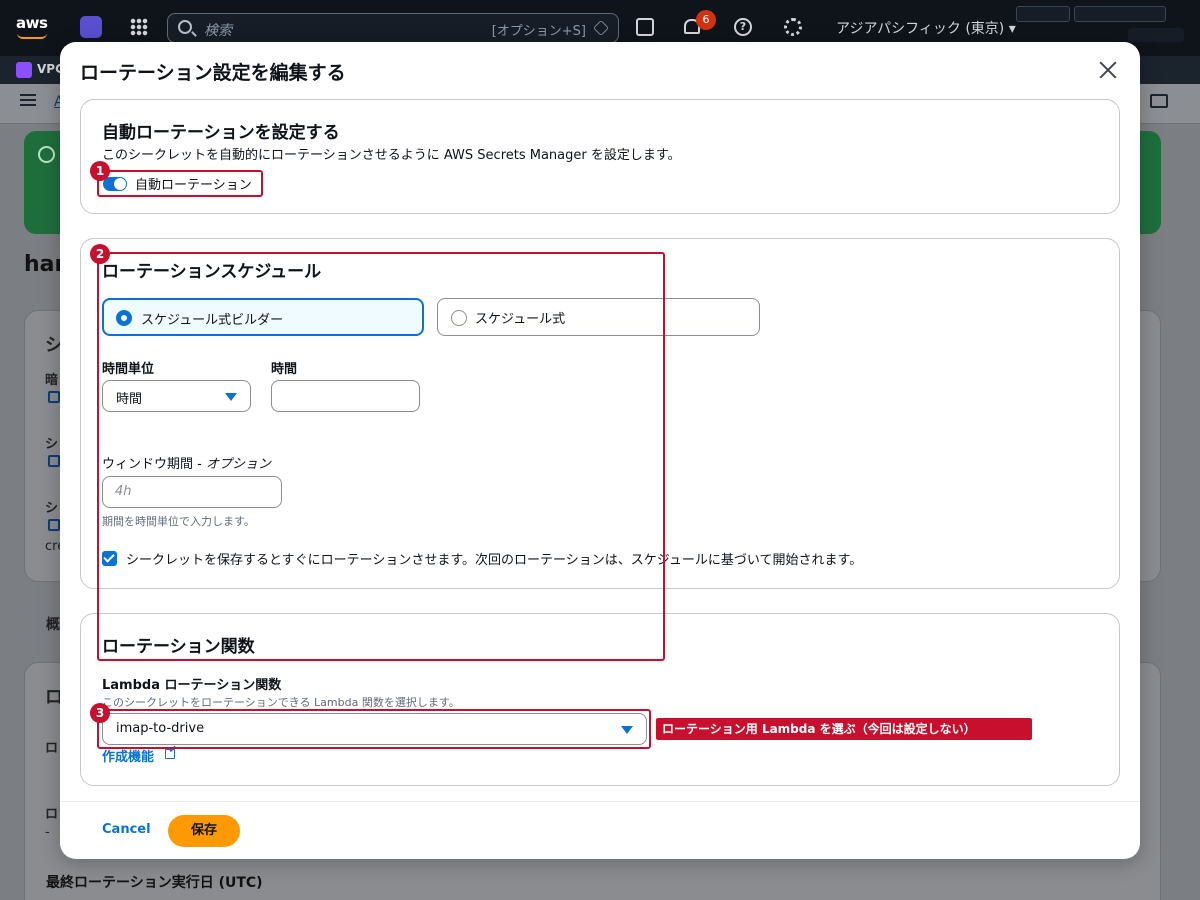  Describe the element at coordinates (345, 396) in the screenshot. I see `hours-input` at that location.